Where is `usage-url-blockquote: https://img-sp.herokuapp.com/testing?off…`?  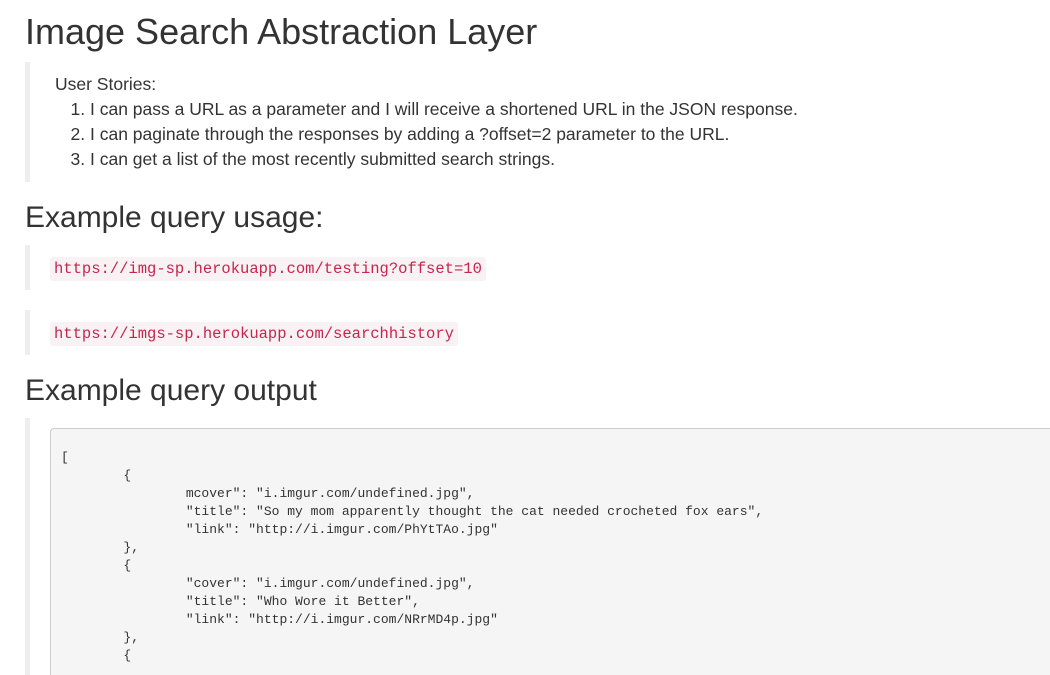 usage-url-blockquote: https://img-sp.herokuapp.com/testing?off… is located at coordinates (285, 267).